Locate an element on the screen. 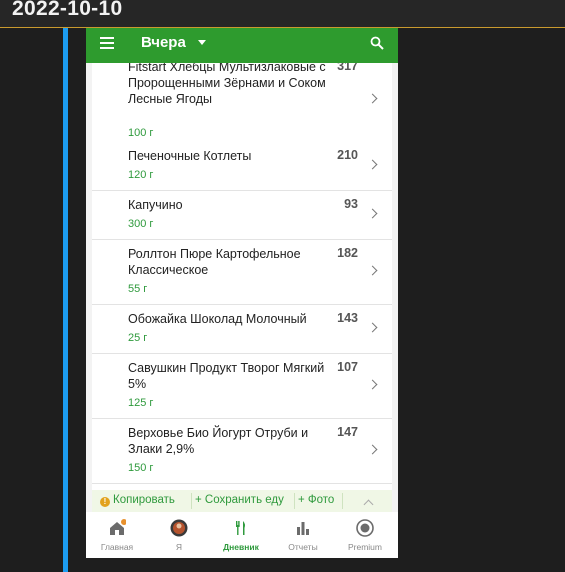 This screenshot has width=565, height=572. nav-profile: Я is located at coordinates (179, 535).